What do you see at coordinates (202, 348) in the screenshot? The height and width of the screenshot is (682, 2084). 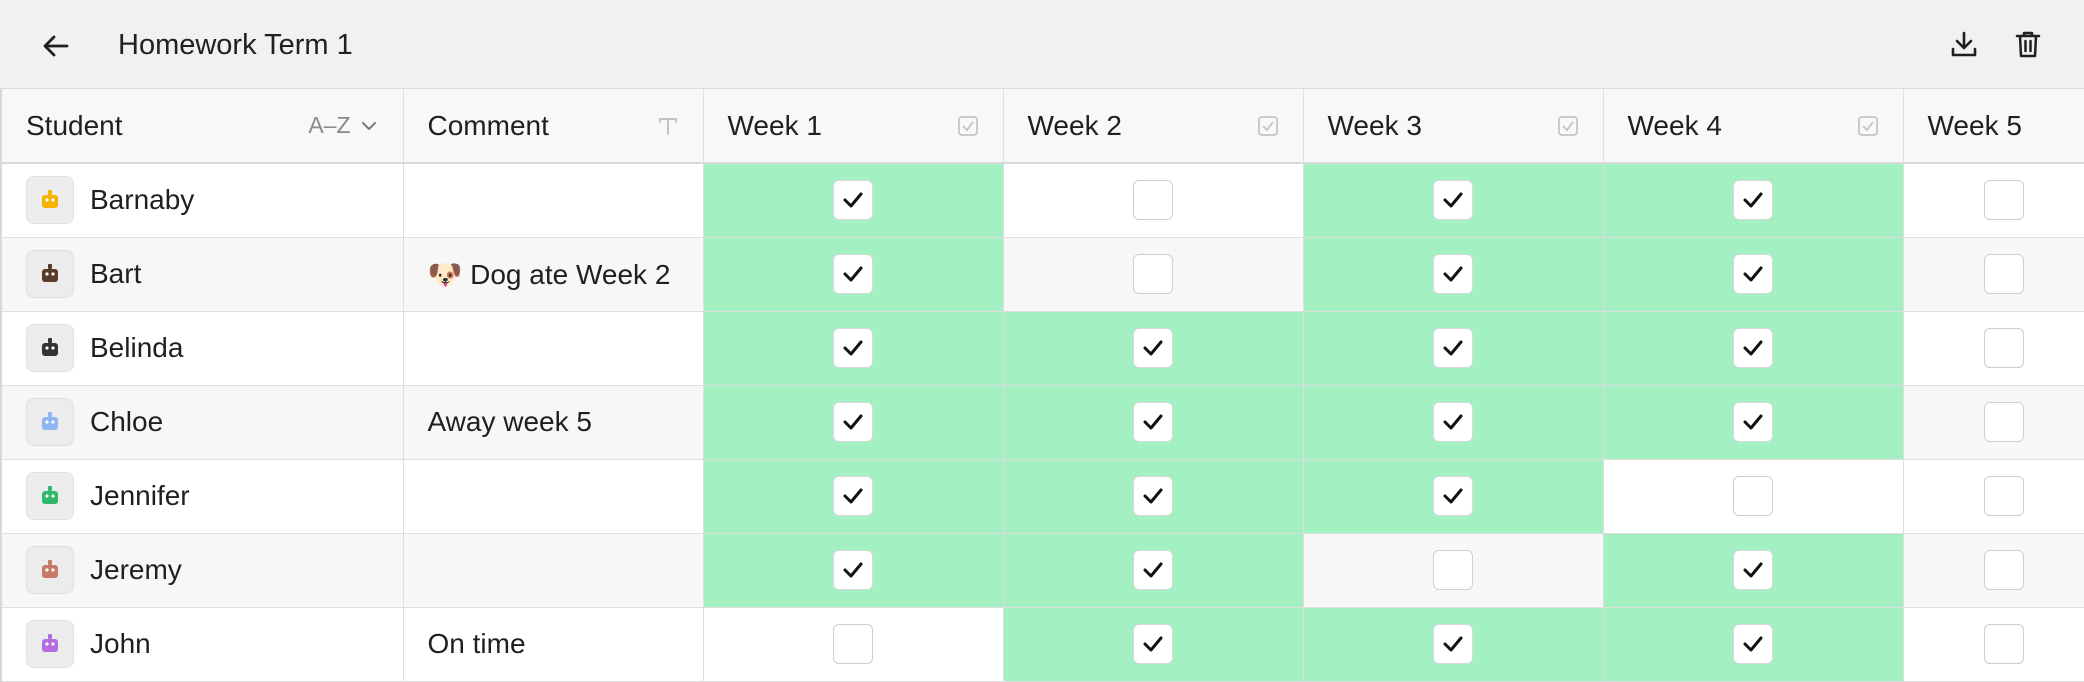 I see `student-cell: Belinda` at bounding box center [202, 348].